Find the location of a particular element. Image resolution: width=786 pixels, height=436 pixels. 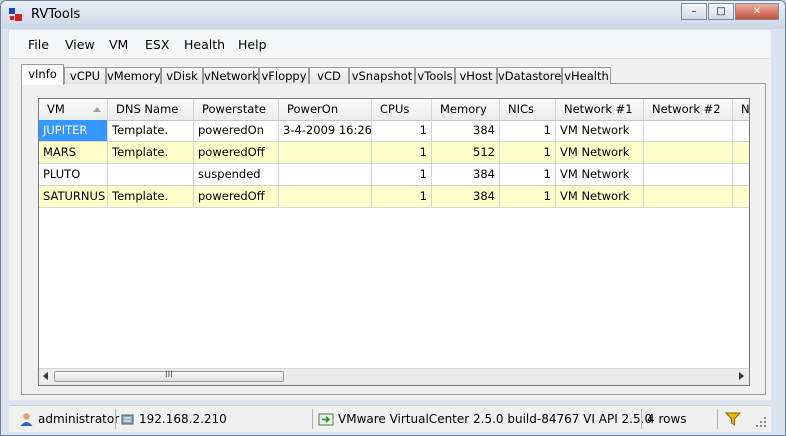

server-icon is located at coordinates (127, 419).